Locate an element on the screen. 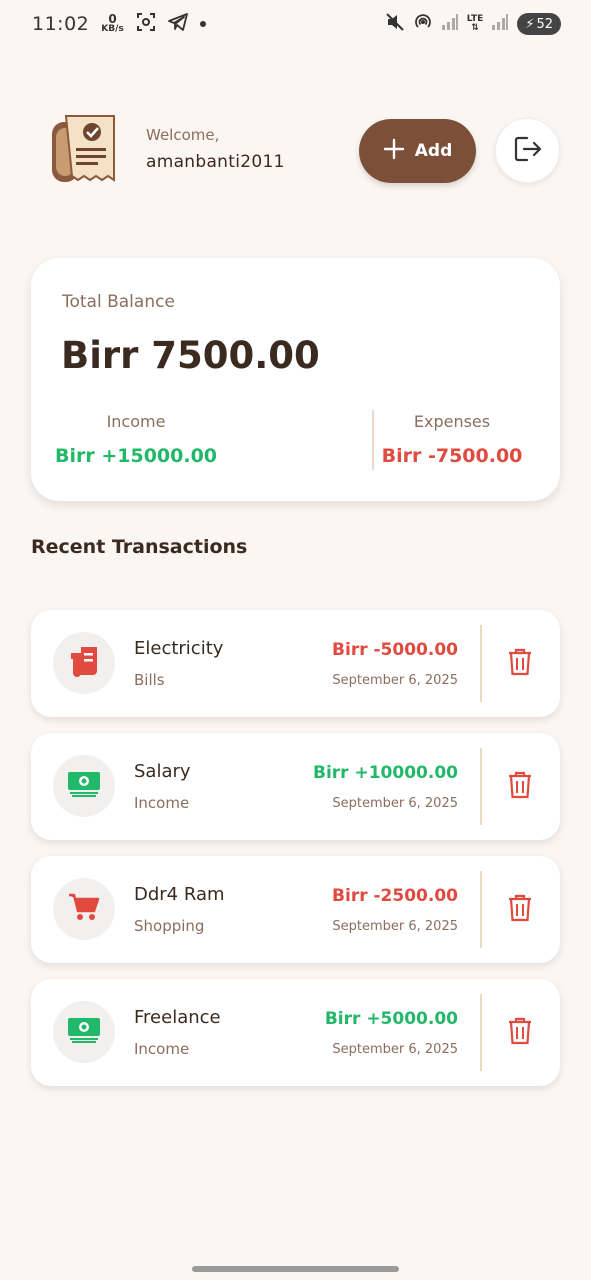  notification-dot-icon is located at coordinates (202, 24).